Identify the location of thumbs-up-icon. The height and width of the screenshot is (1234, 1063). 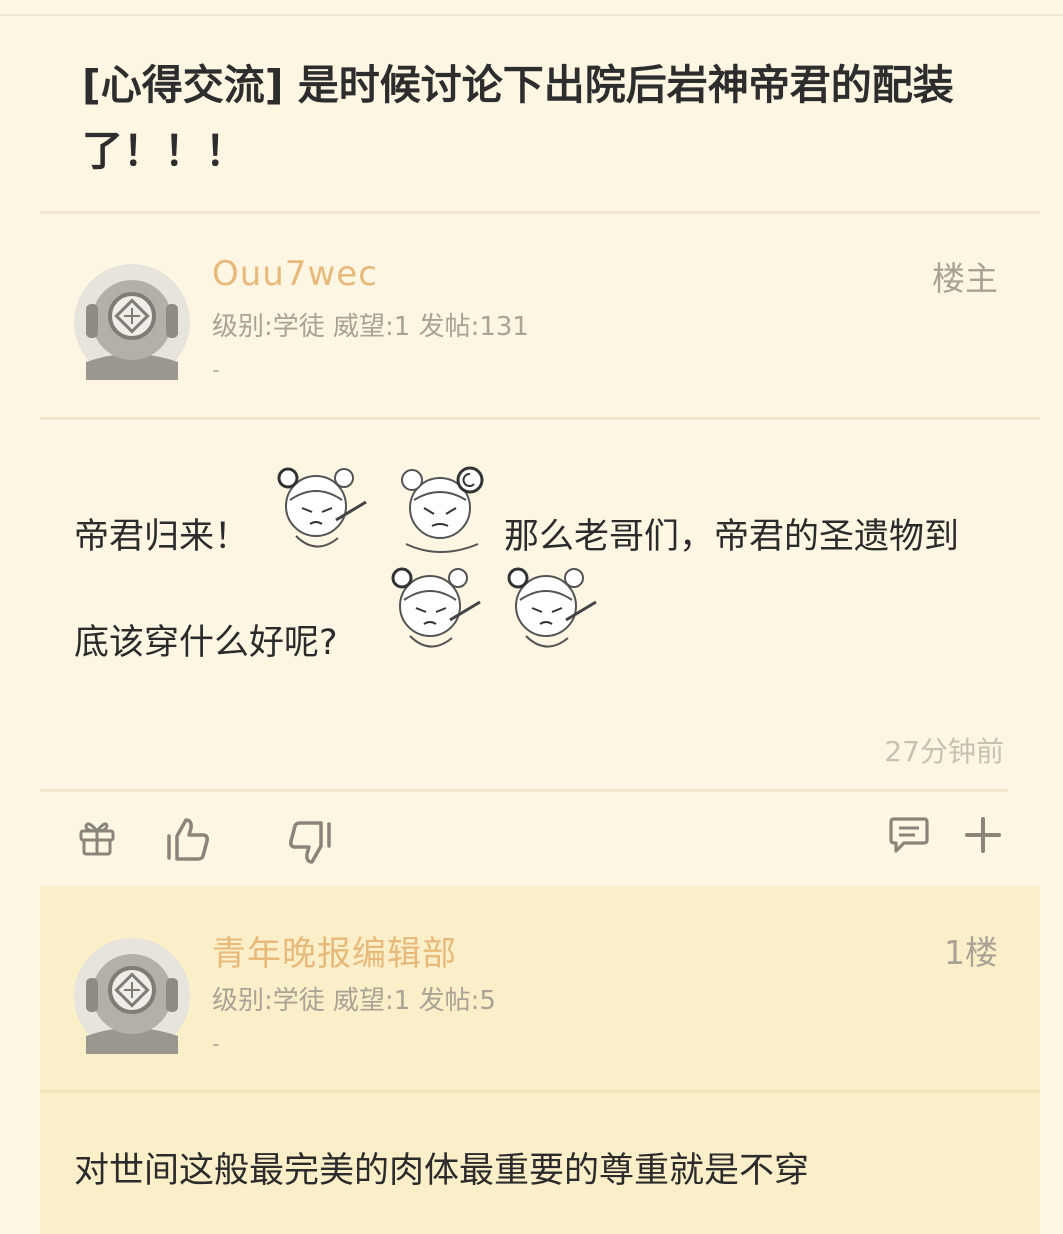
(187, 839).